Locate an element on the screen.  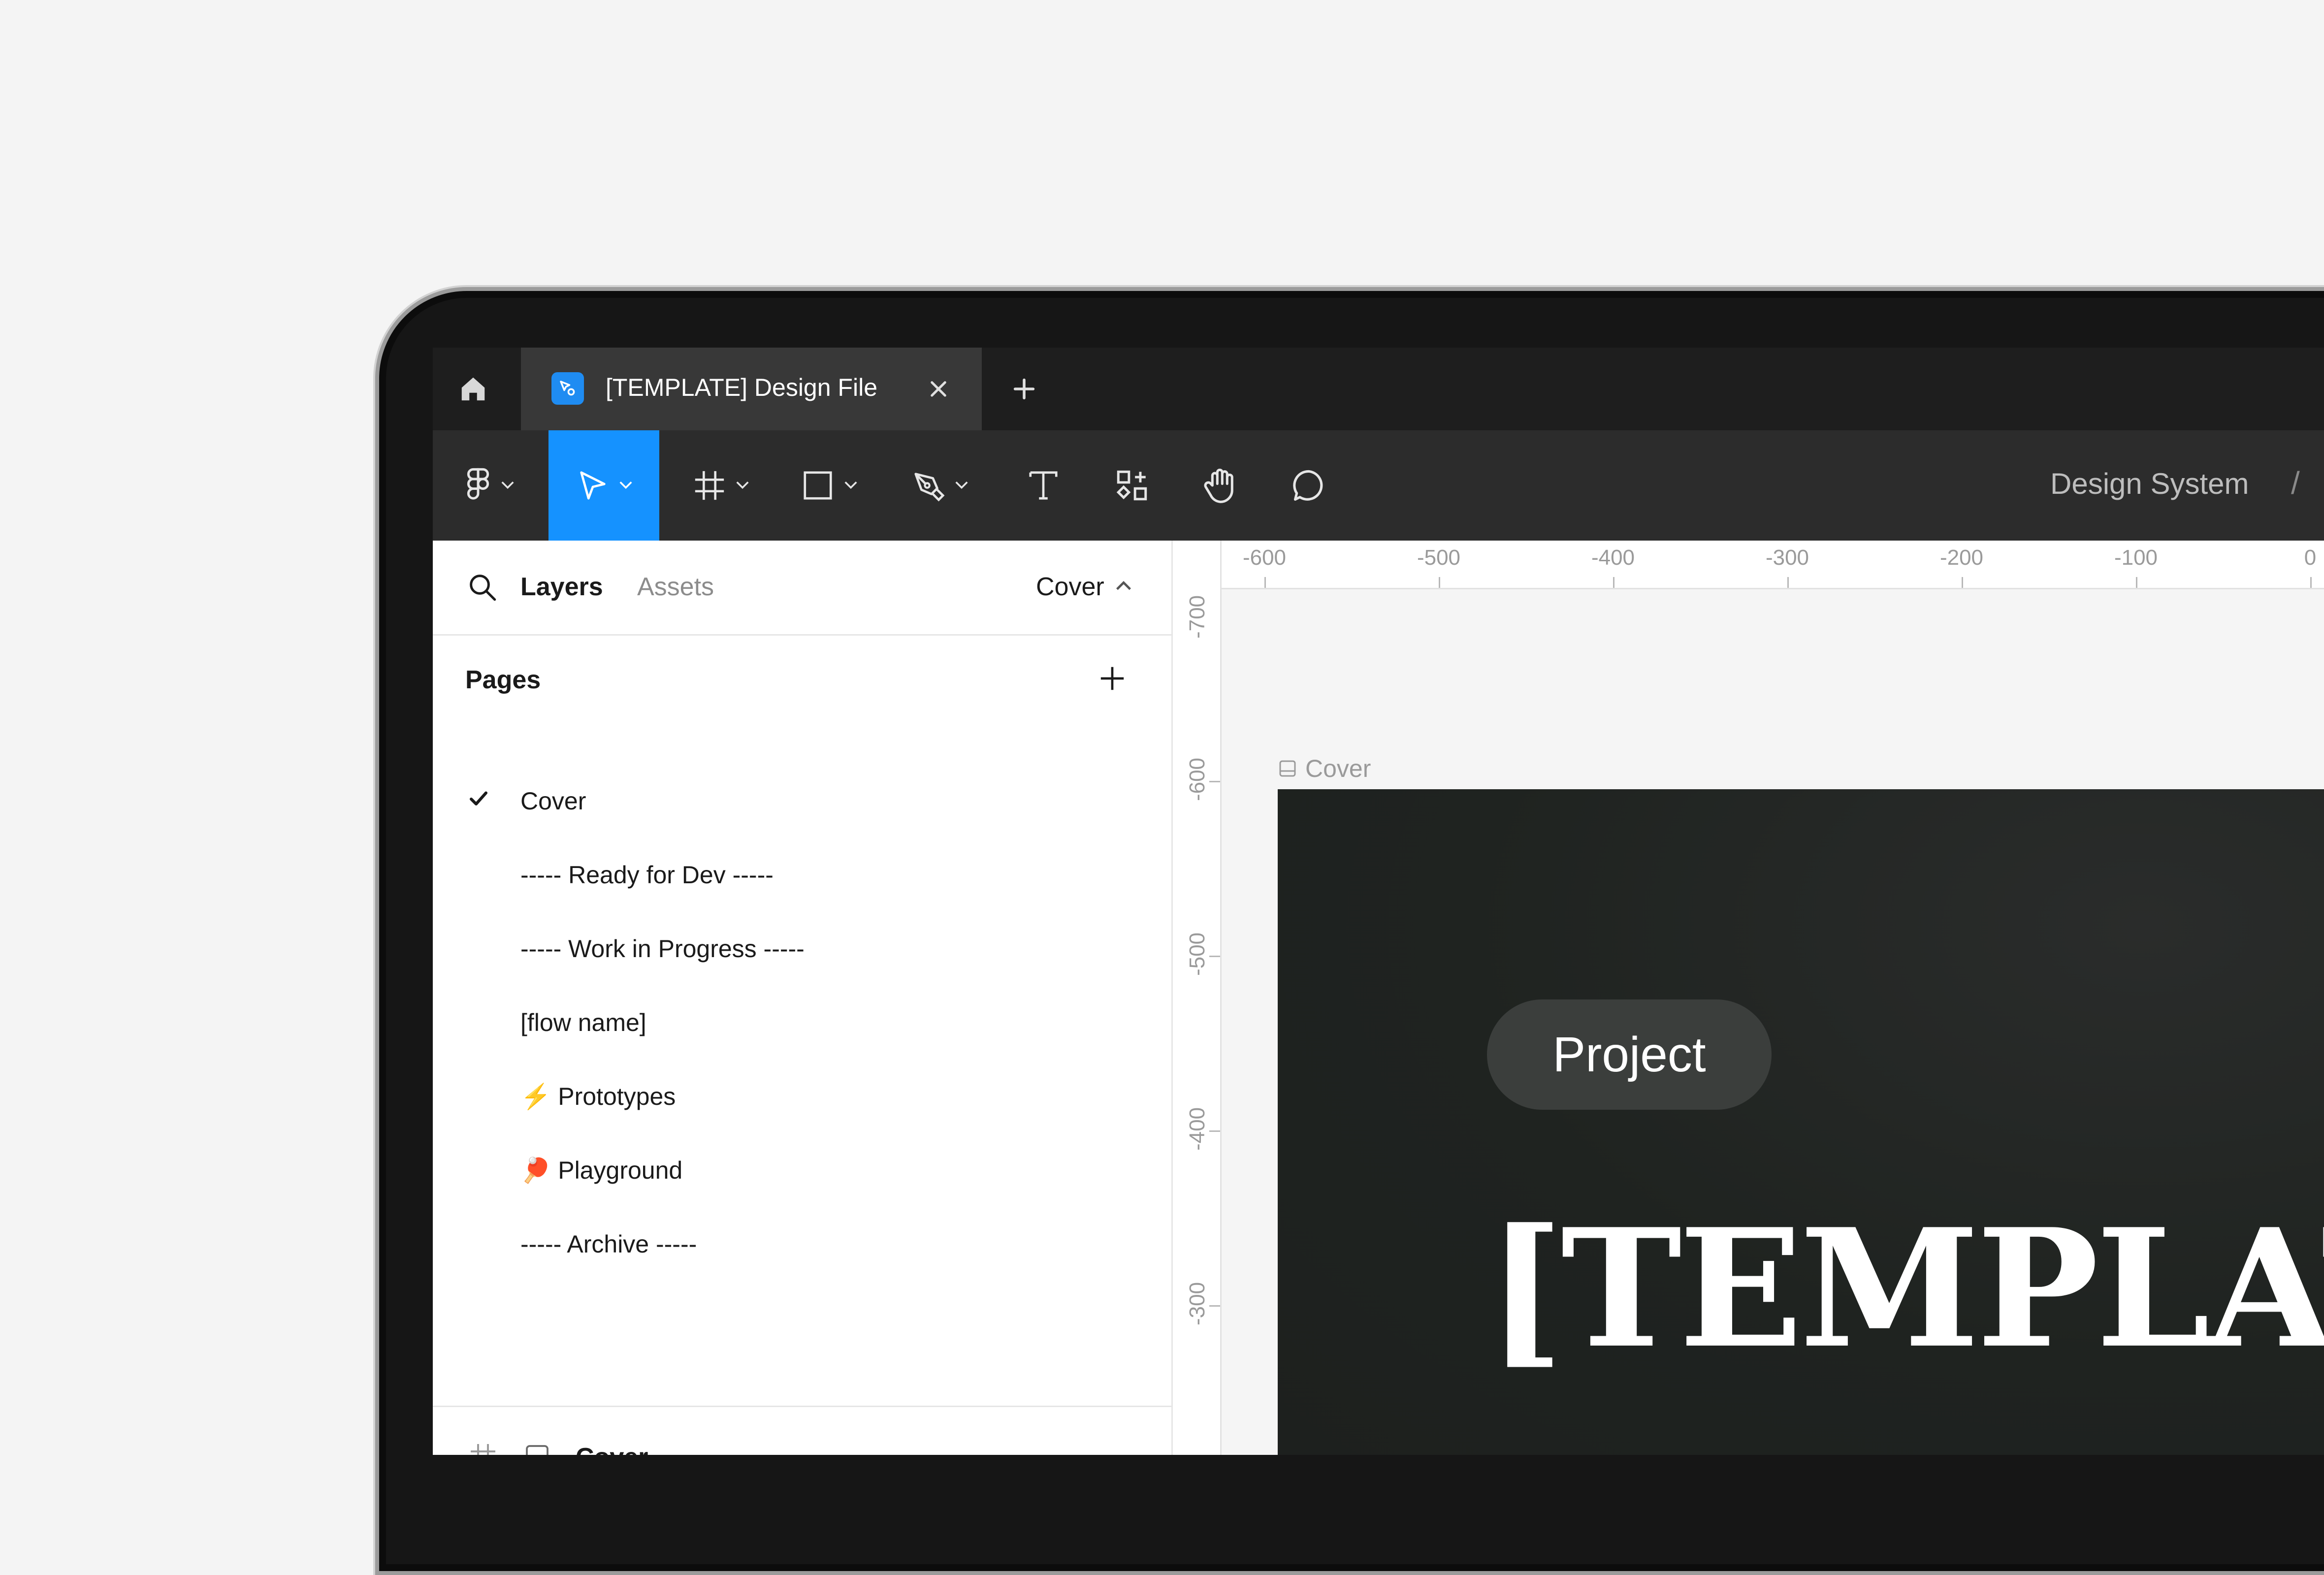
current-page-selector: Cover is located at coordinates (1070, 587).